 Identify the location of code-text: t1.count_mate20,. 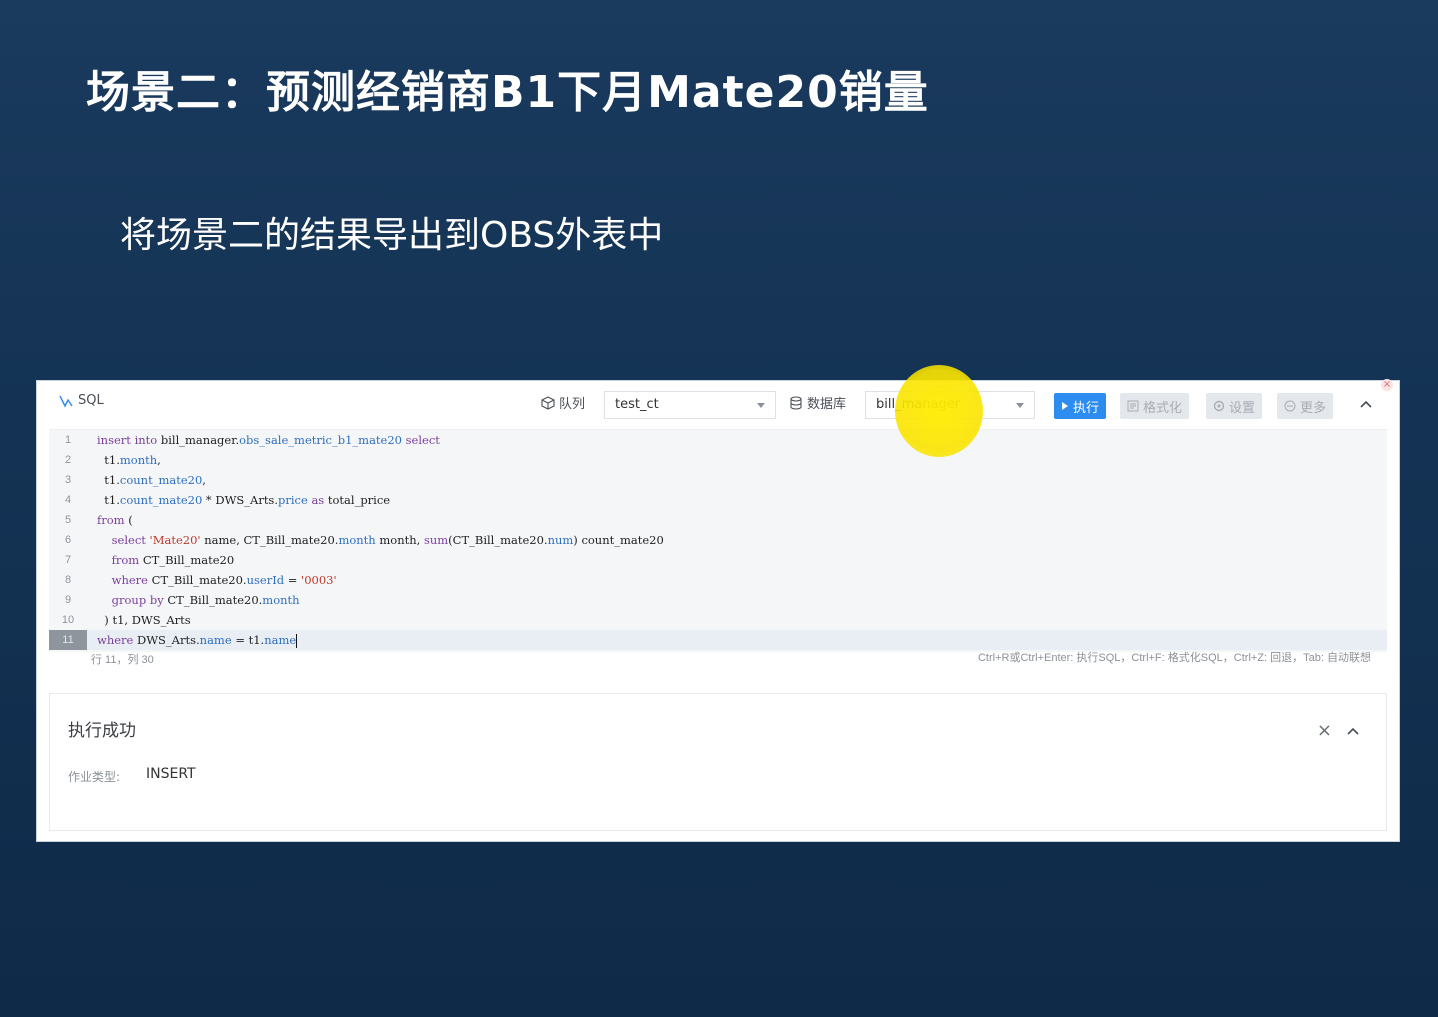
(151, 480).